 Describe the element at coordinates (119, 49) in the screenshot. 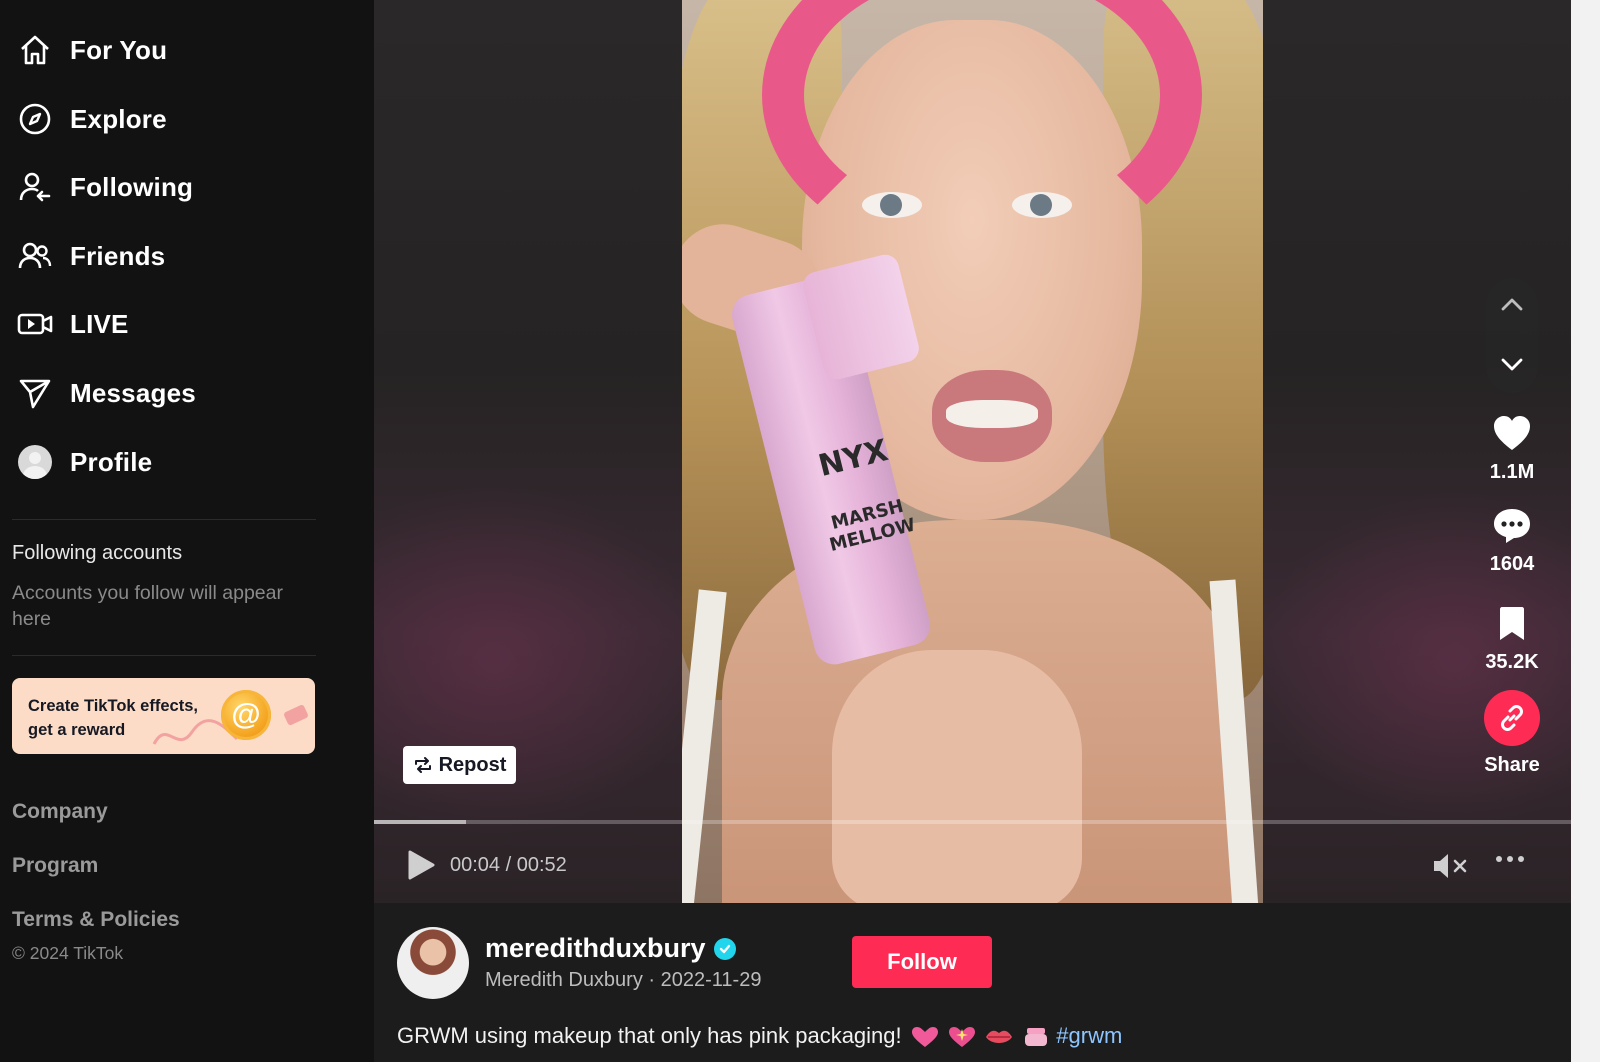

I see `nav-label: For You` at that location.